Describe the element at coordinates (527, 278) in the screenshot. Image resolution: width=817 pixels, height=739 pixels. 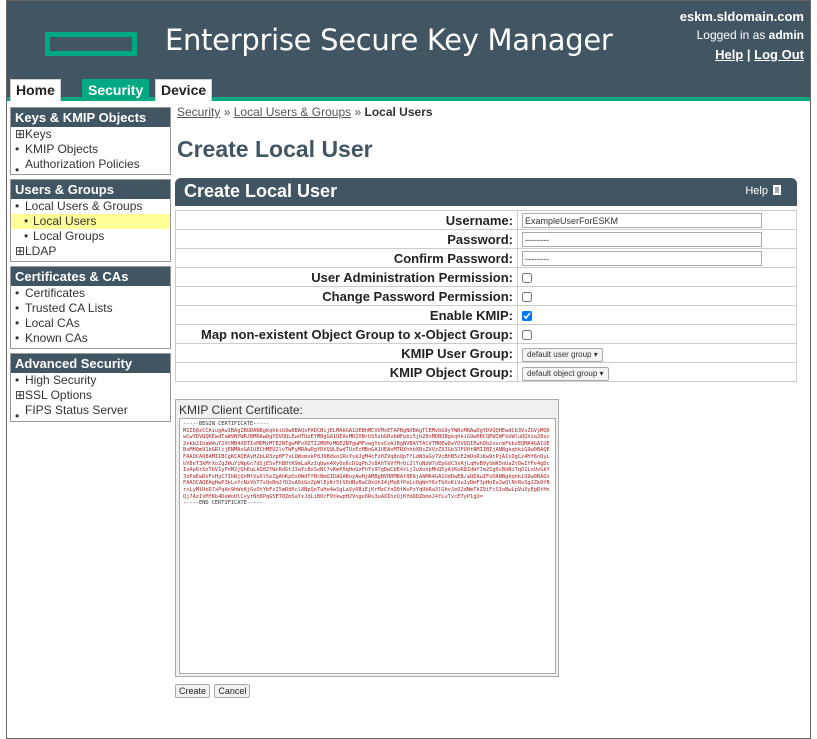
I see `user-admin-checkbox` at that location.